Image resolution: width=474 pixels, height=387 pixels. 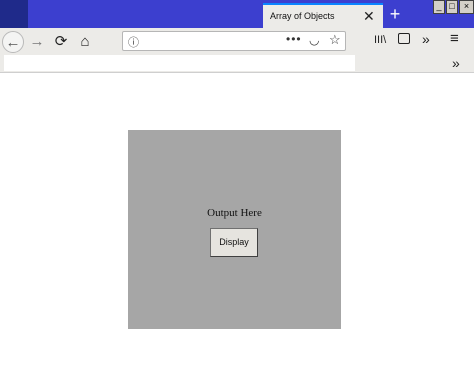 I want to click on navigation-toolbar: ← → ⟳ ⌂ ⓘ ••• ◡ ☆ III\ » ≡, so click(x=237, y=41).